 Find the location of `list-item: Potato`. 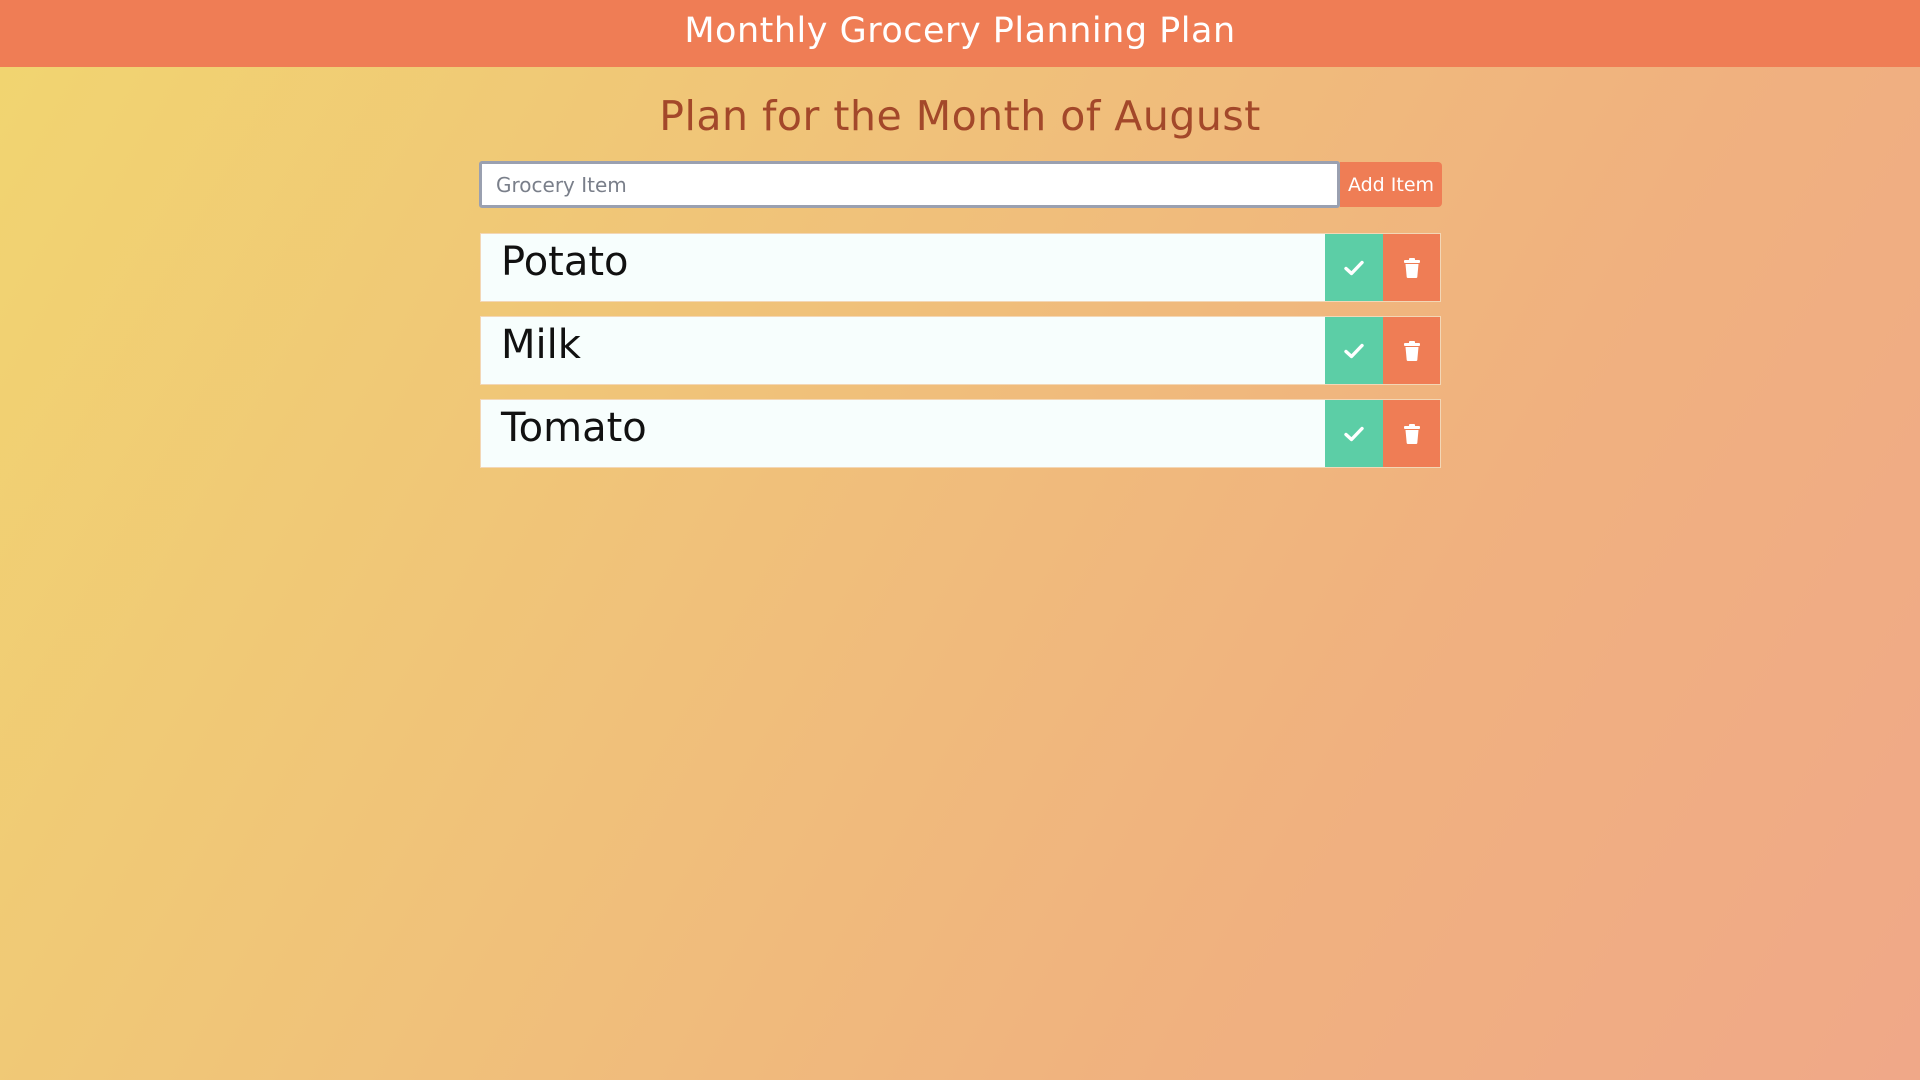

list-item: Potato is located at coordinates (960, 267).